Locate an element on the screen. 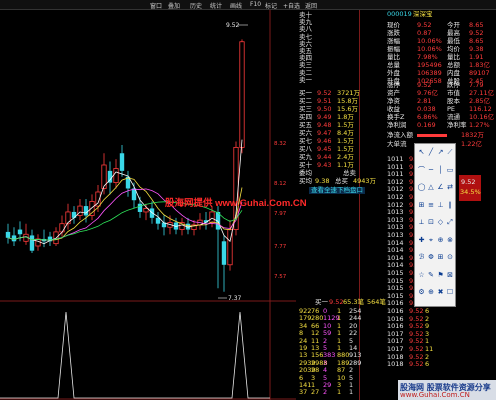 Image resolution: width=496 pixels, height=400 pixels. bid-level-label: 买七 is located at coordinates (305, 141).